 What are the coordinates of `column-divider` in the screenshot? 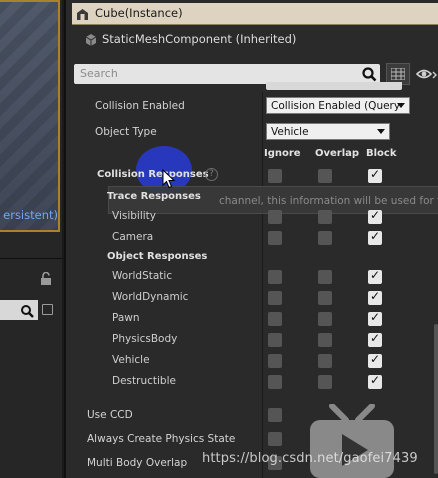 It's located at (262, 285).